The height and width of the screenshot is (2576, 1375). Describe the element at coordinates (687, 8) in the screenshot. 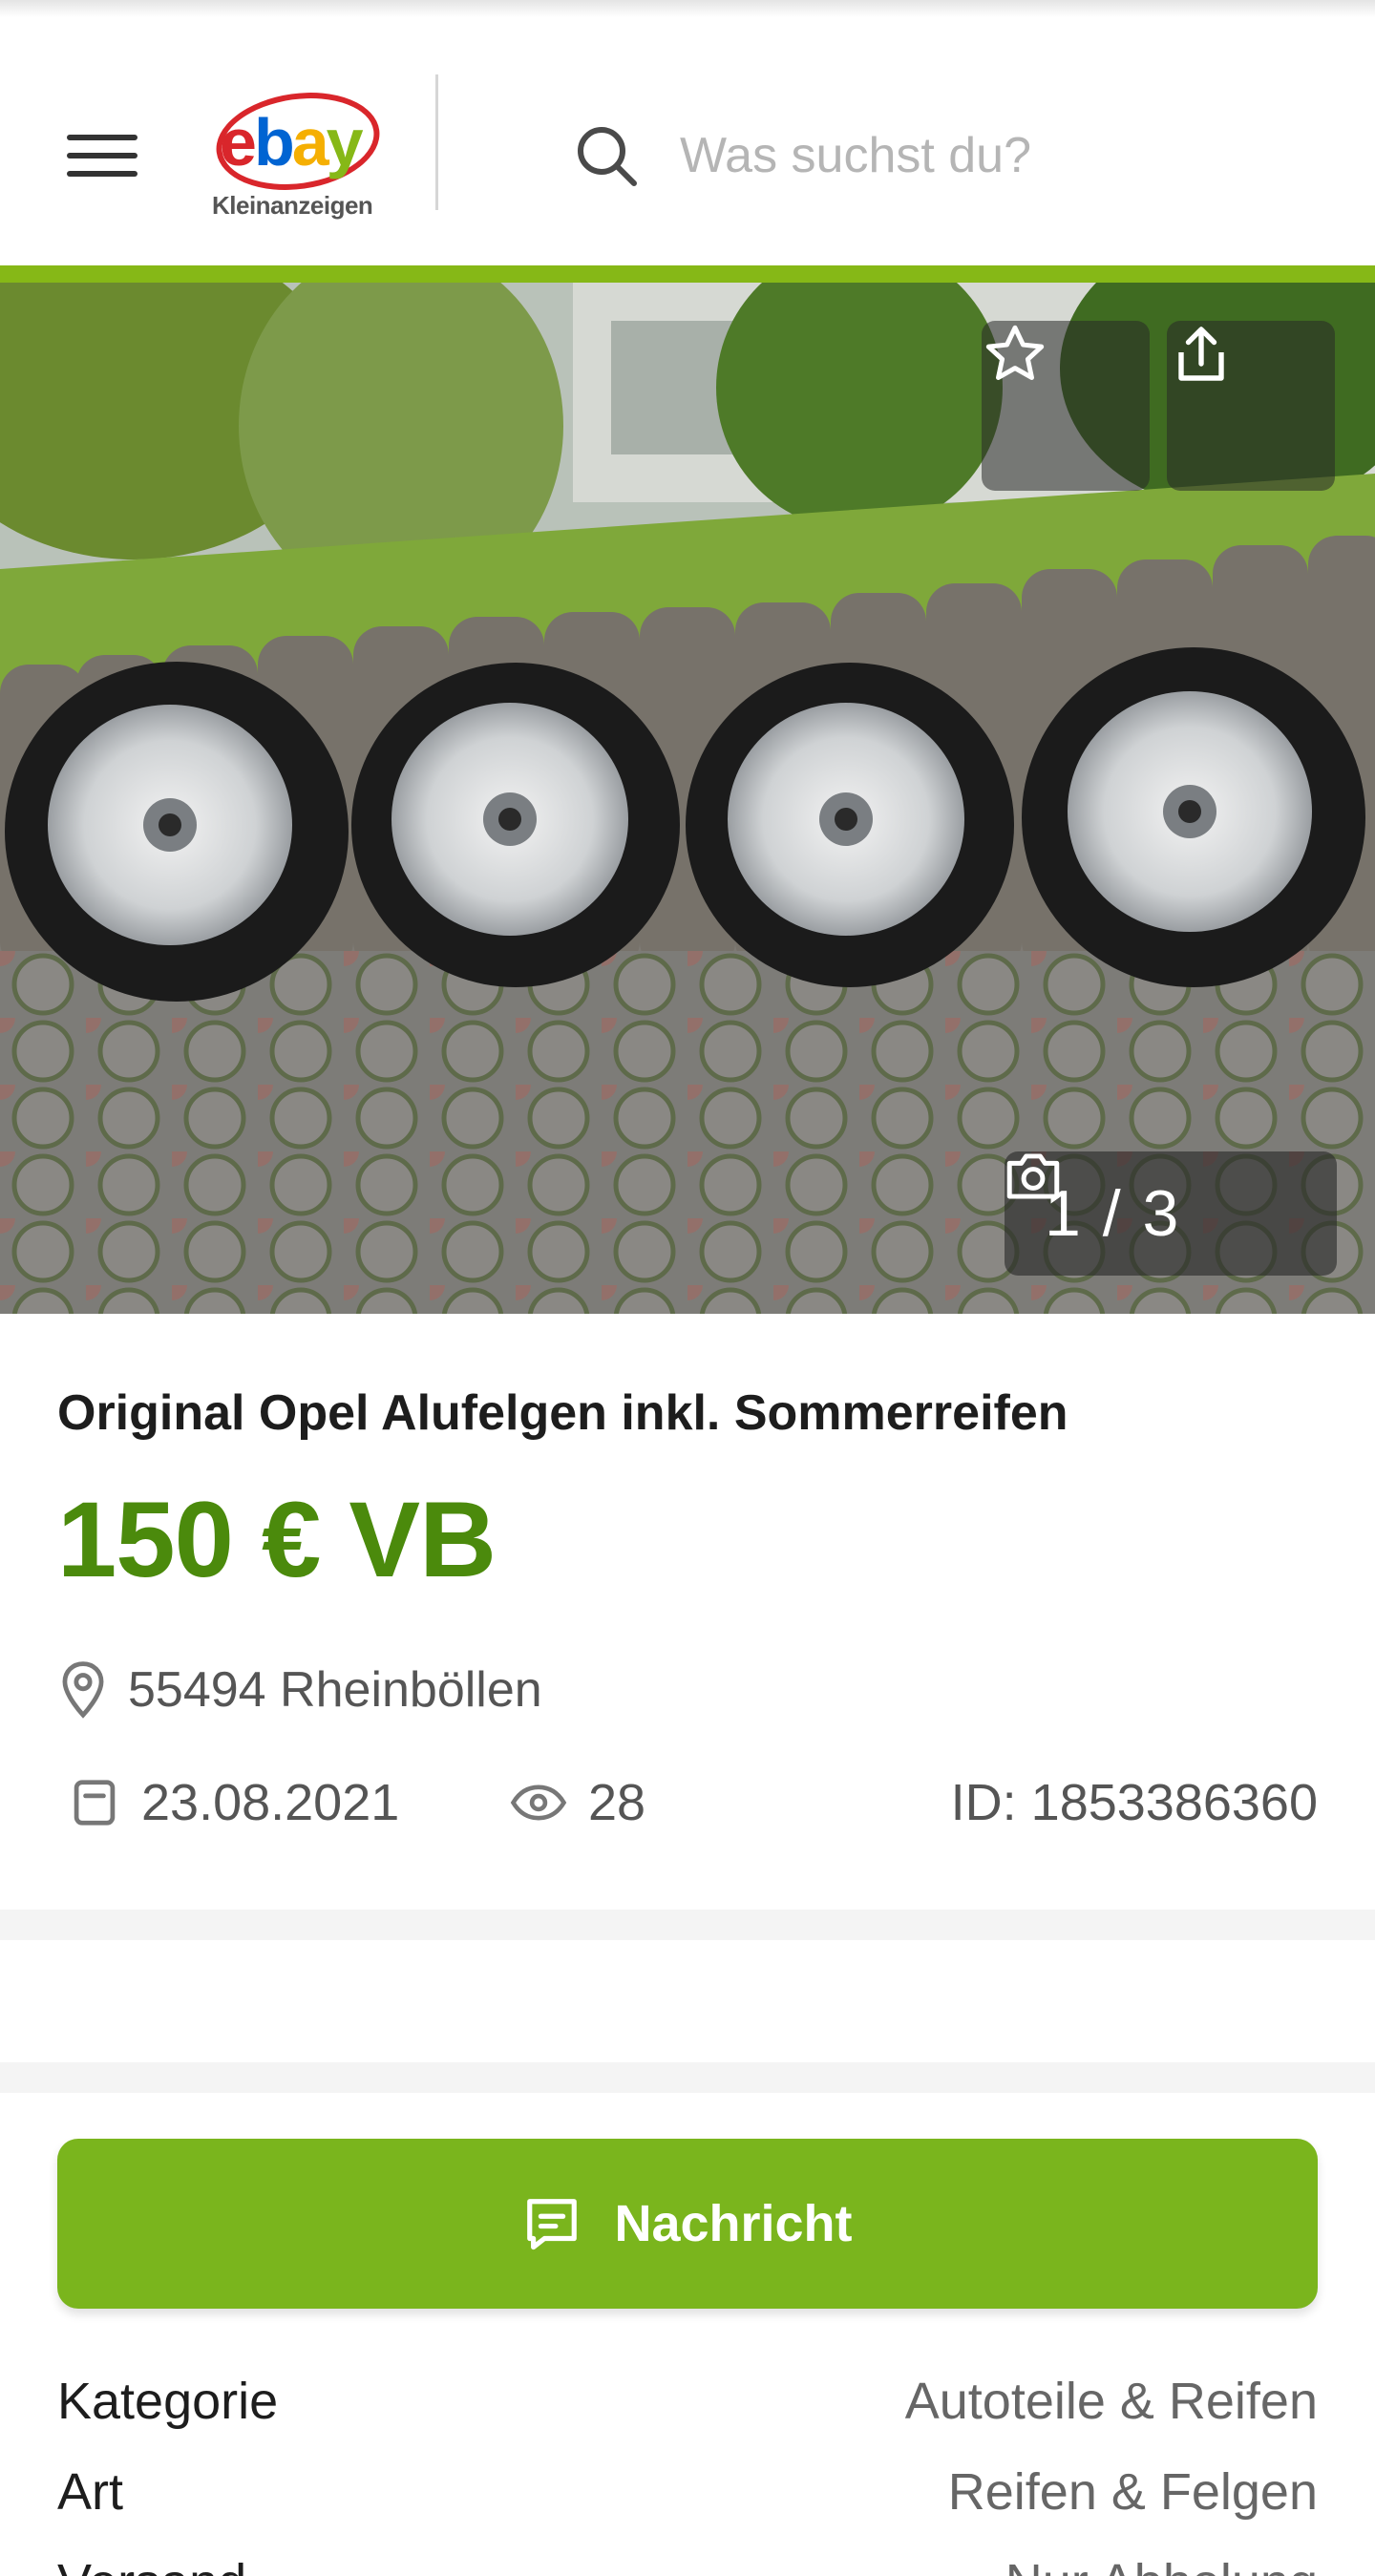

I see `status-bar-shade` at that location.